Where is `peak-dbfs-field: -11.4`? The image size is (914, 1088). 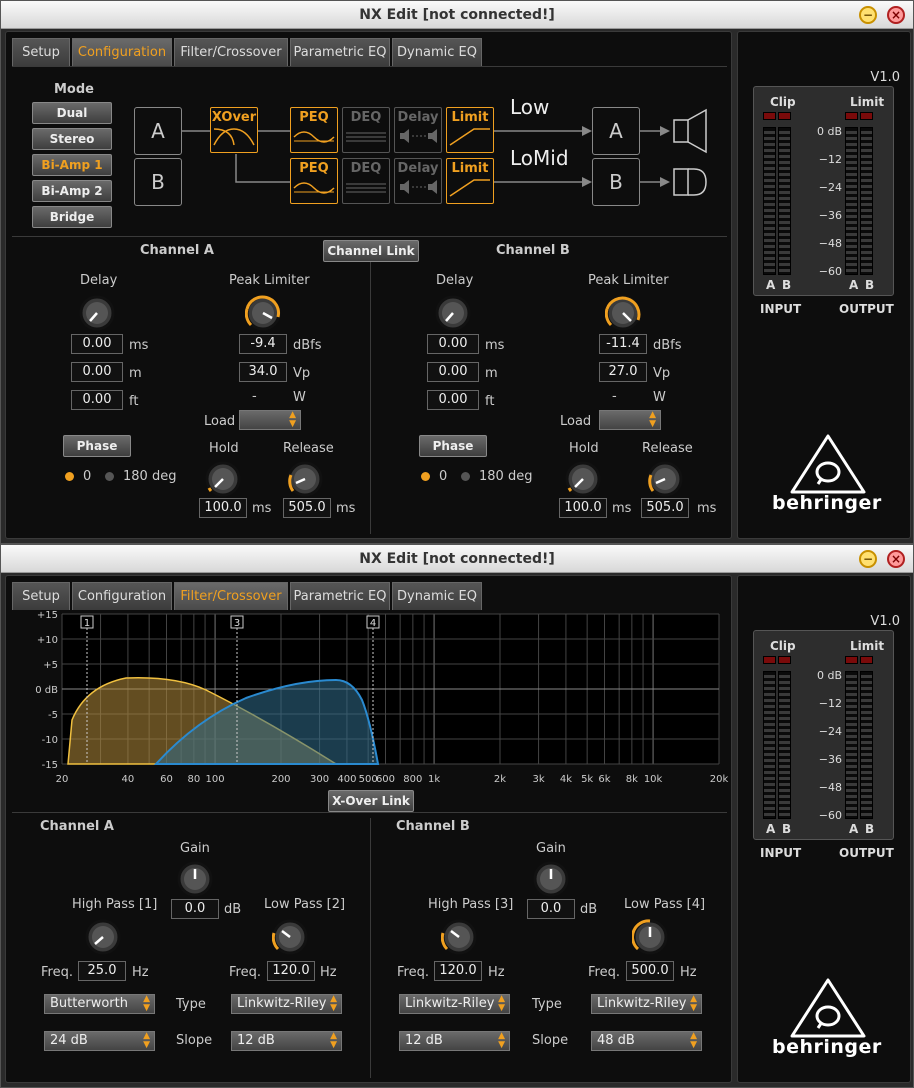 peak-dbfs-field: -11.4 is located at coordinates (623, 344).